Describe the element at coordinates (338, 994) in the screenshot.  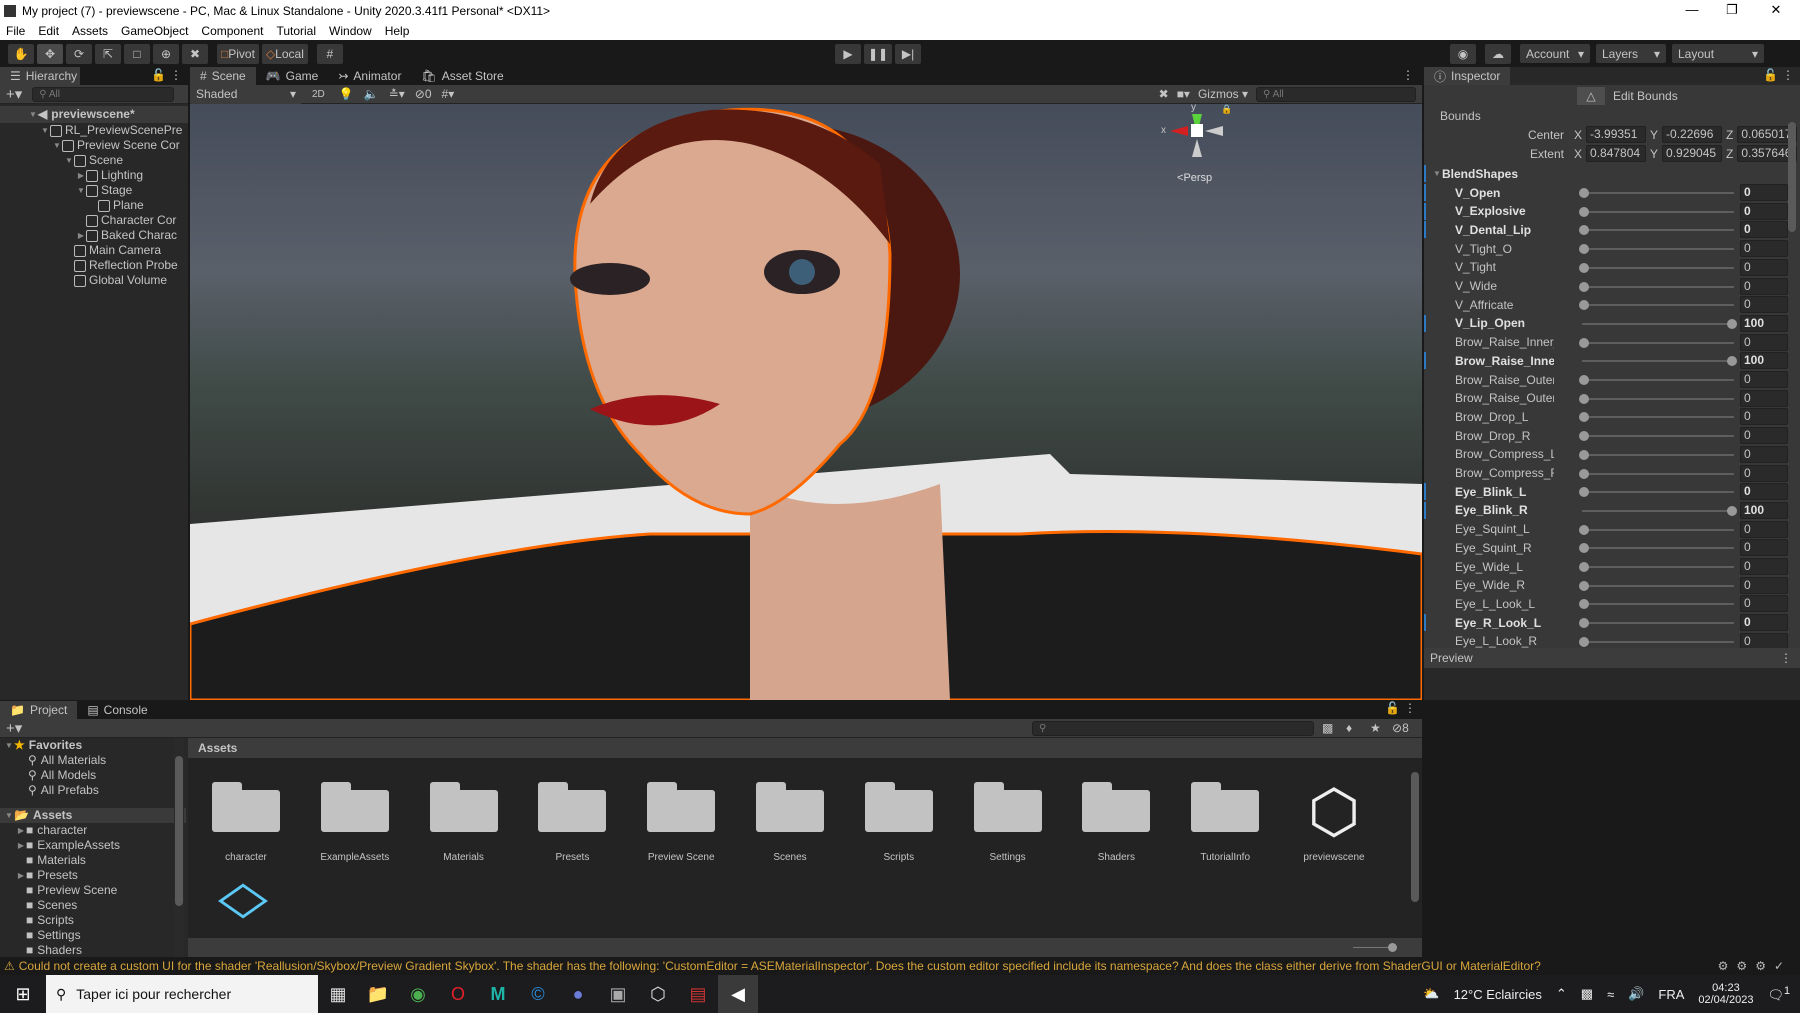
I see `task-view-icon: ▦` at that location.